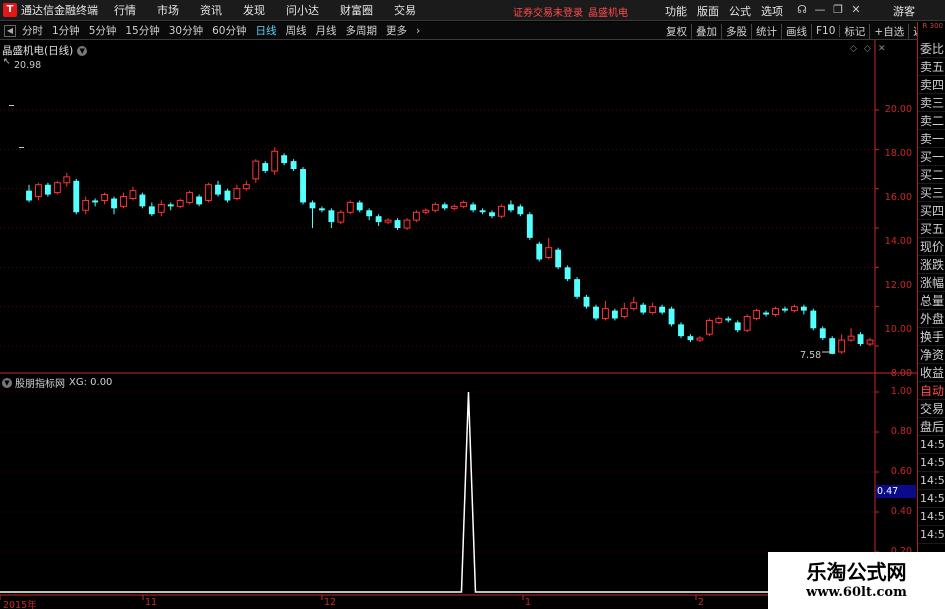 The height and width of the screenshot is (609, 945). What do you see at coordinates (931, 229) in the screenshot?
I see `quote-row: 买五` at bounding box center [931, 229].